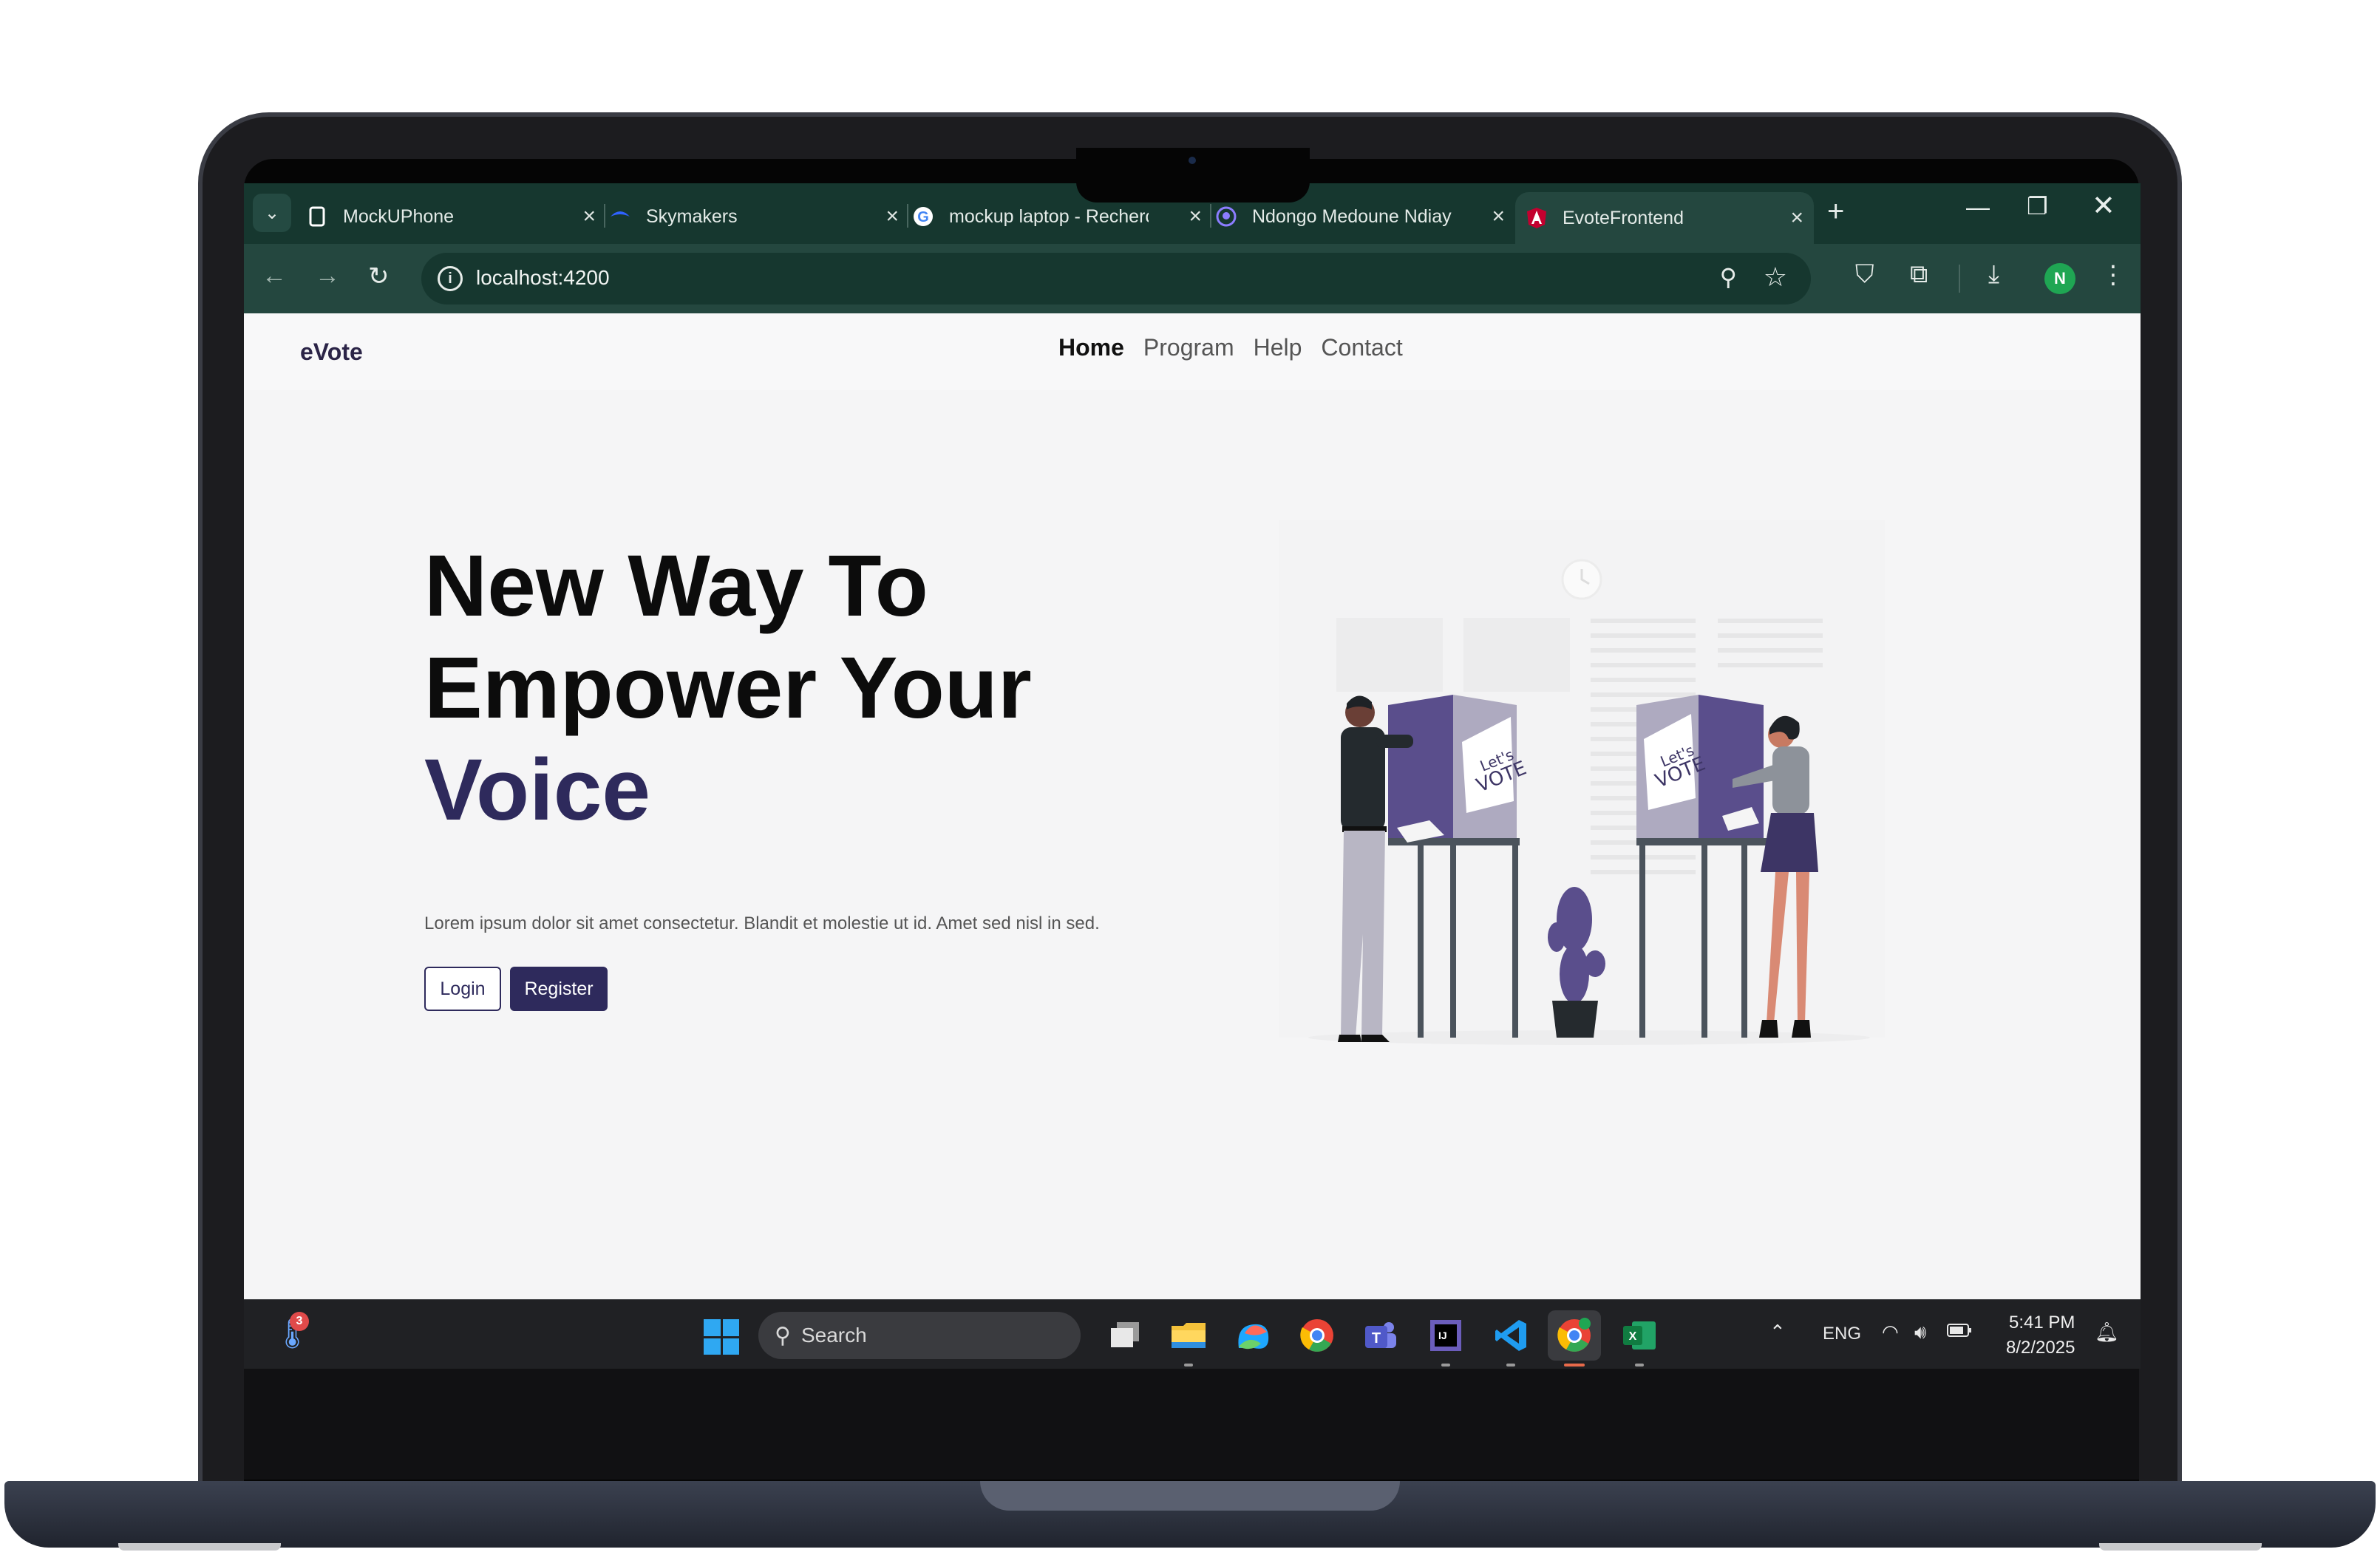 Image resolution: width=2380 pixels, height=1552 pixels. Describe the element at coordinates (2040, 1335) in the screenshot. I see `system-clock: 5:41 PM 8/2/2025` at that location.